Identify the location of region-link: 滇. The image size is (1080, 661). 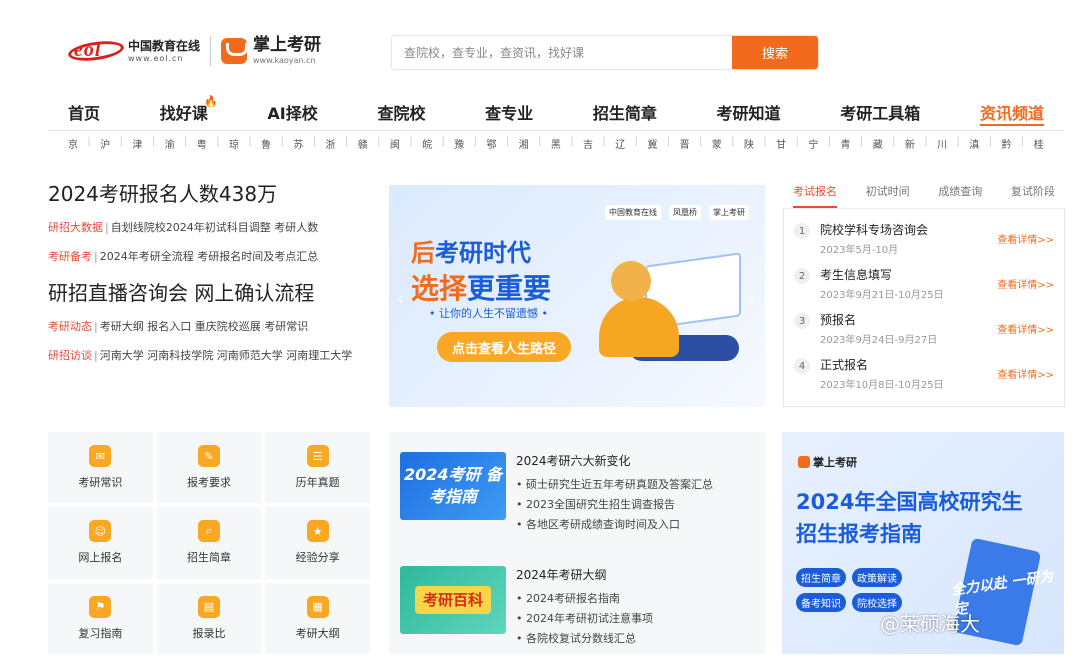
(974, 143).